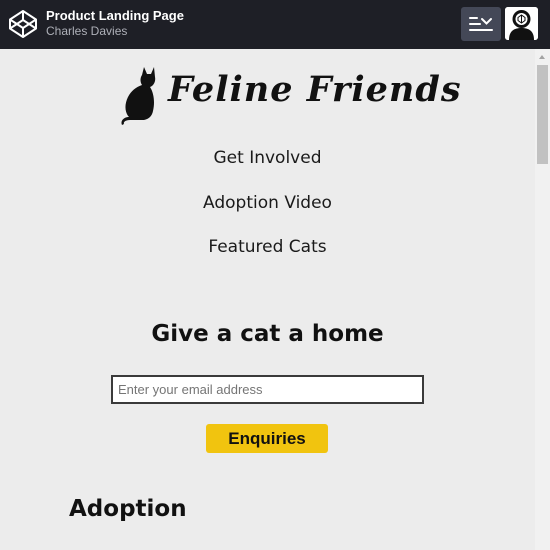 The height and width of the screenshot is (550, 550). Describe the element at coordinates (267, 389) in the screenshot. I see `email-input` at that location.